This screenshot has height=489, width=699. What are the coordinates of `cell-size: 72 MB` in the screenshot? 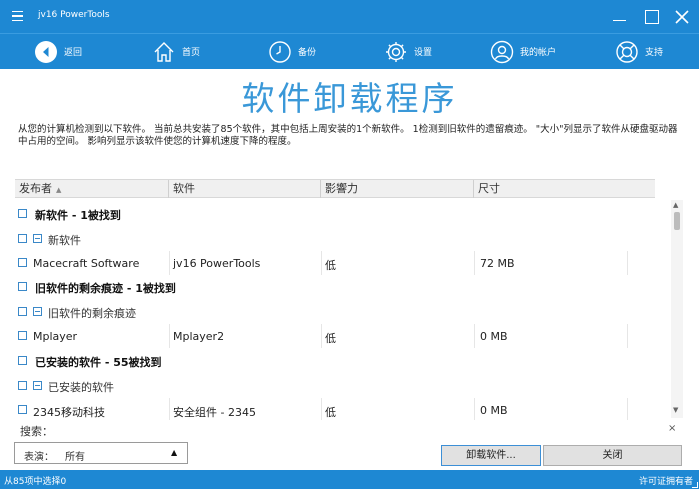 It's located at (497, 263).